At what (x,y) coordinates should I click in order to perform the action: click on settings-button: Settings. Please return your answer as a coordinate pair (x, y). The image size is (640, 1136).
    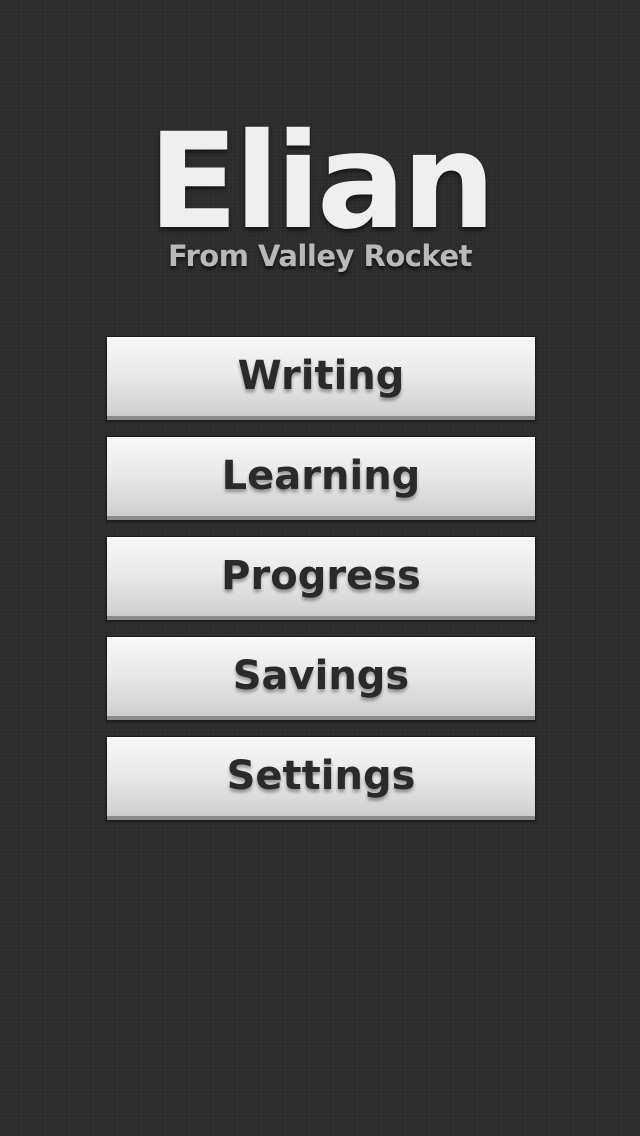
    Looking at the image, I should click on (321, 778).